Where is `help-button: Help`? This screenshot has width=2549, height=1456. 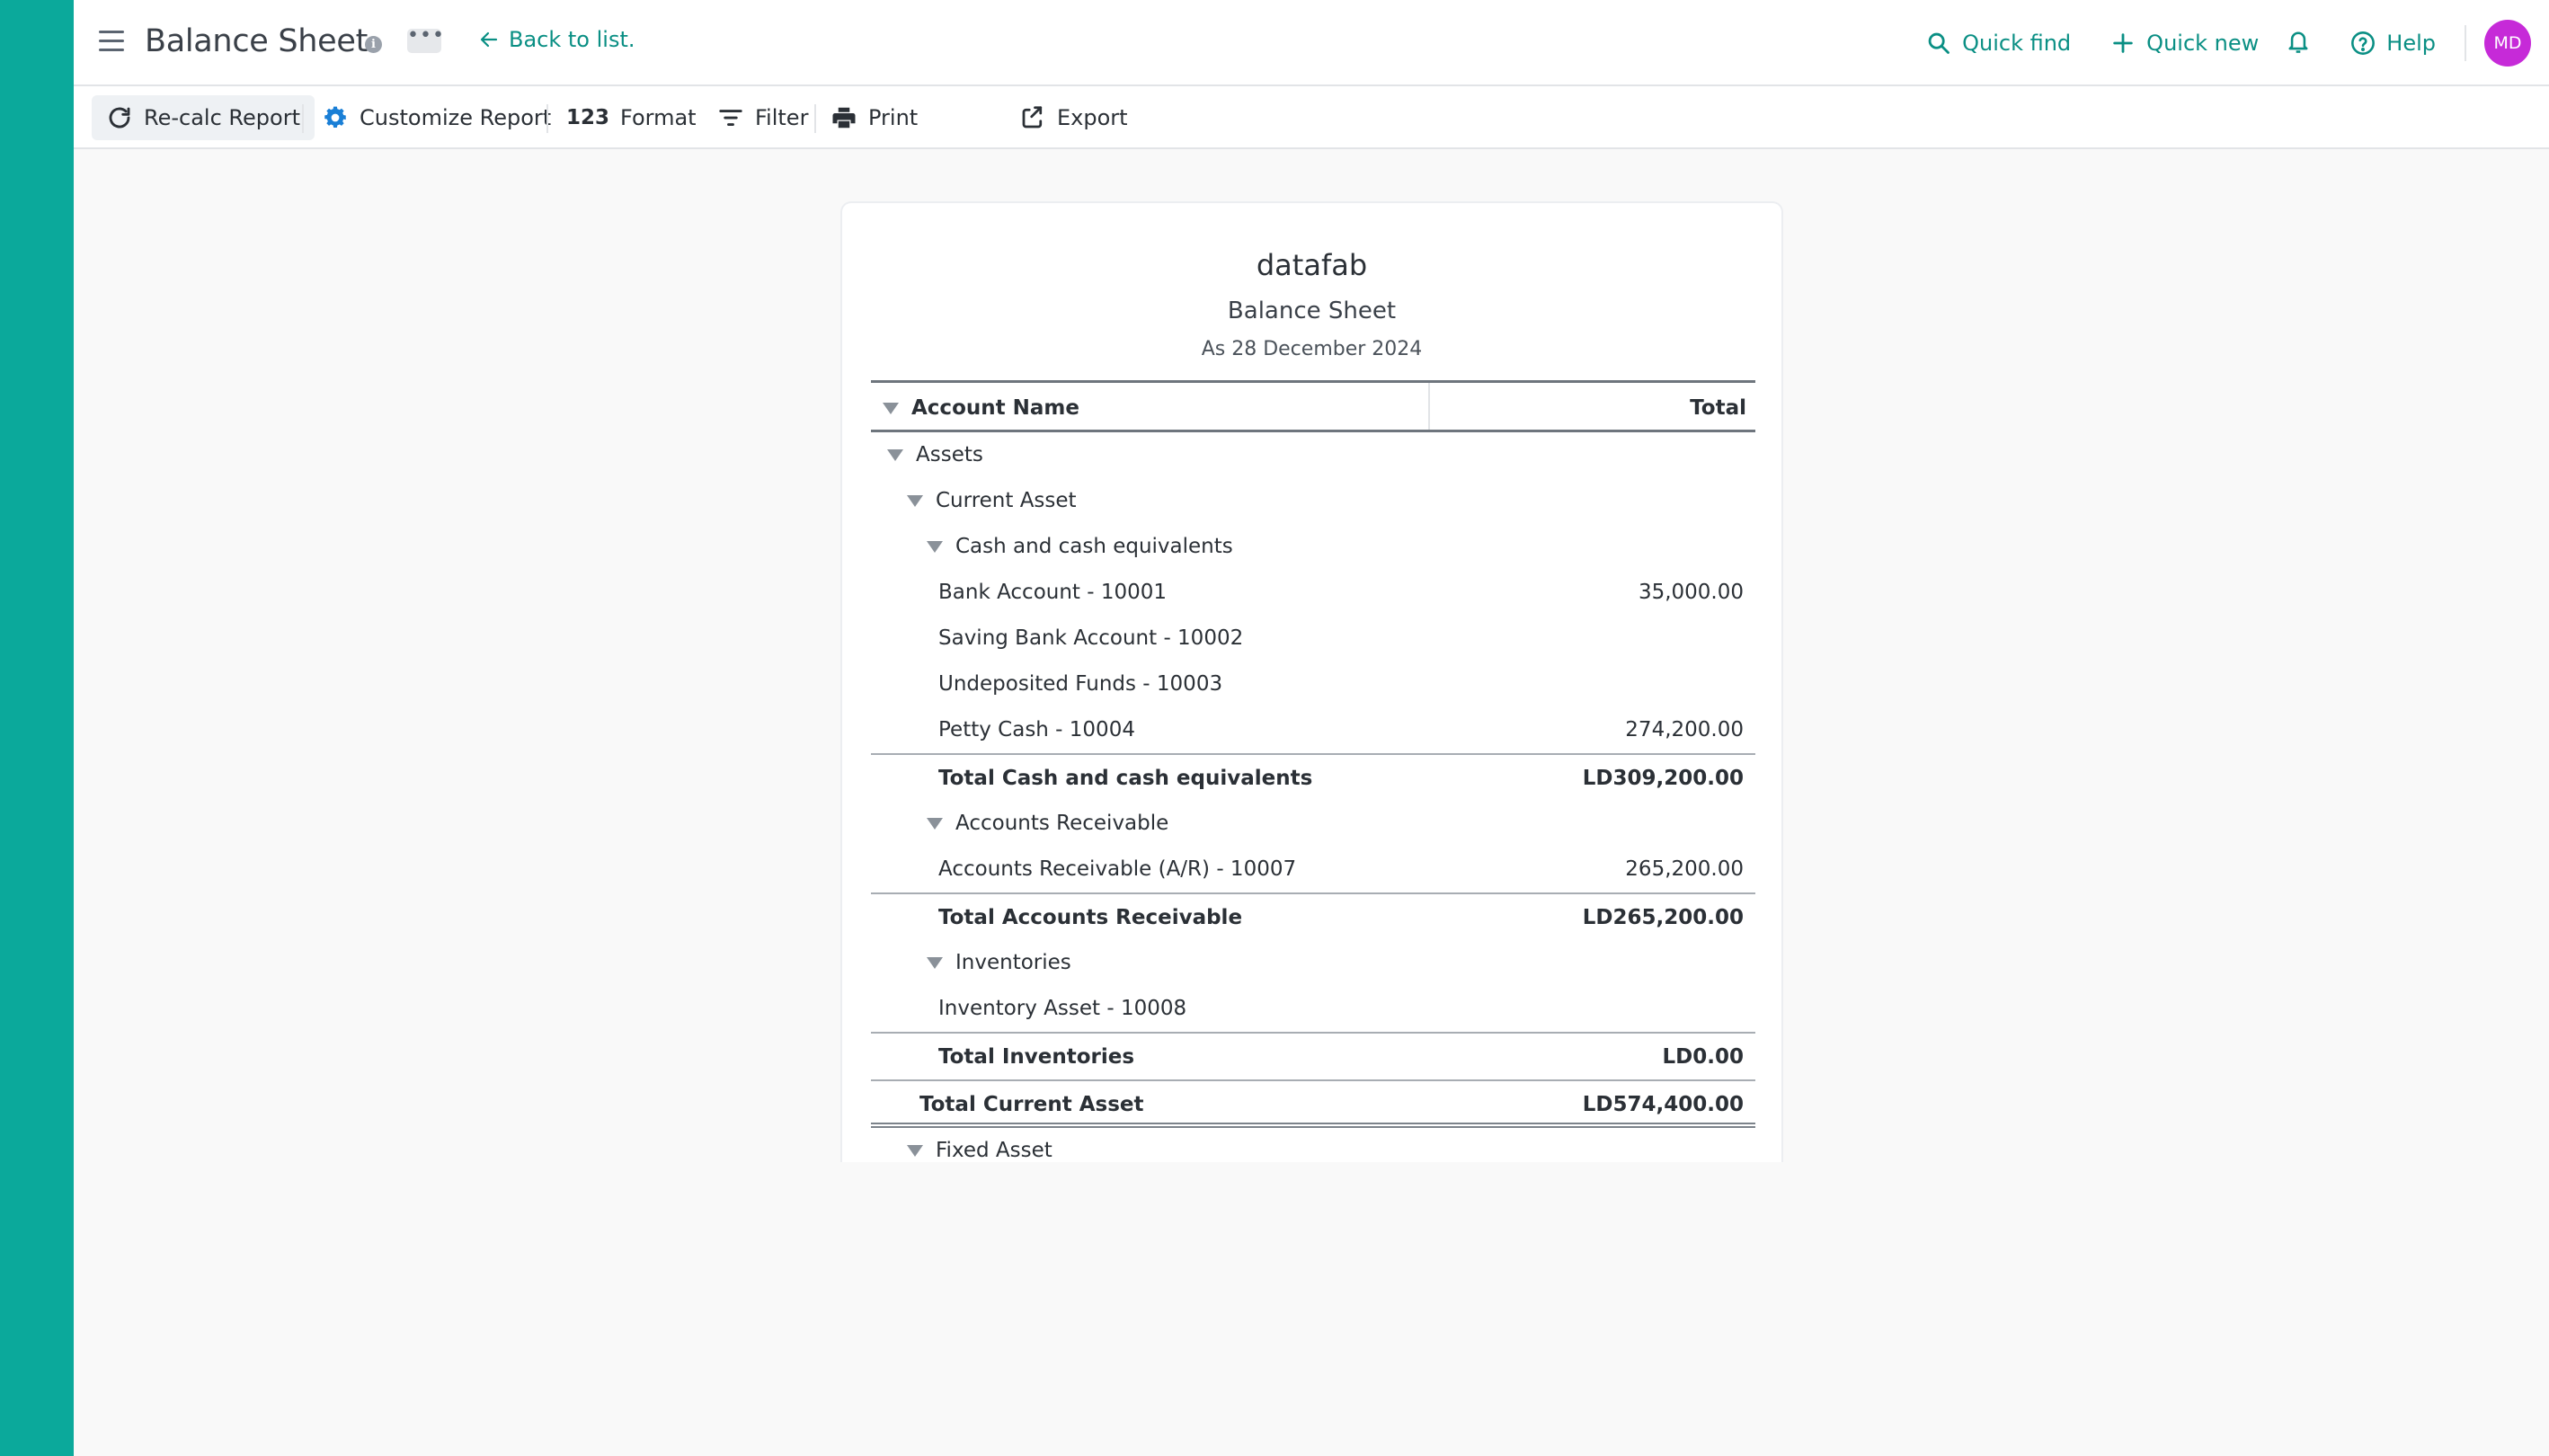 help-button: Help is located at coordinates (2393, 44).